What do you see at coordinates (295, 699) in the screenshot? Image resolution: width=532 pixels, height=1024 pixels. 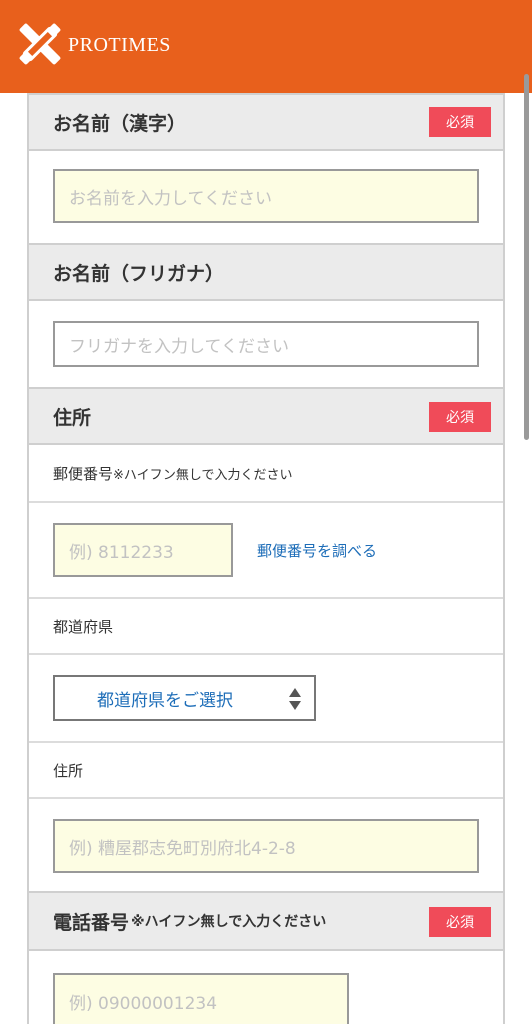 I see `select-arrows-icon` at bounding box center [295, 699].